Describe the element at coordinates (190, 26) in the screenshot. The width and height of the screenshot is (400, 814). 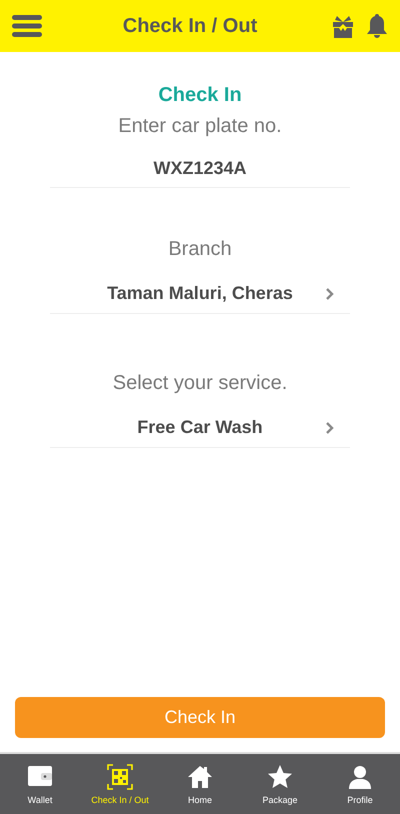
I see `page-title: Check In / Out` at that location.